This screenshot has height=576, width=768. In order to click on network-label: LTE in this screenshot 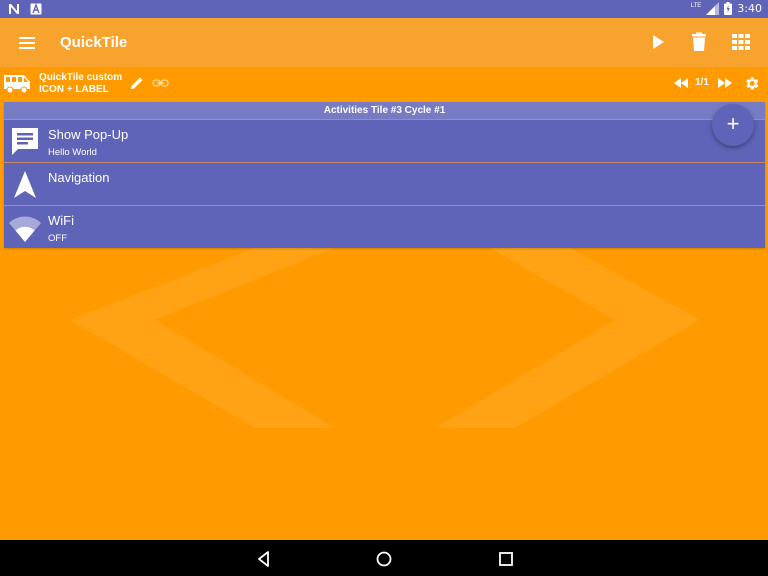, I will do `click(696, 5)`.